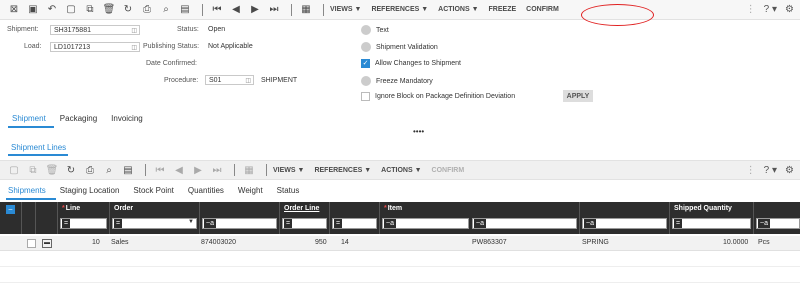 This screenshot has height=288, width=800. I want to click on actions-menu: ACTIONS ▼, so click(458, 9).